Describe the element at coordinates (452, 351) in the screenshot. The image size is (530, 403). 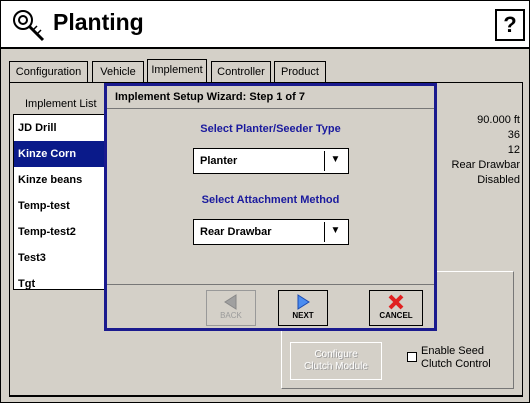
I see `enable-seed-label: Enable Seed` at that location.